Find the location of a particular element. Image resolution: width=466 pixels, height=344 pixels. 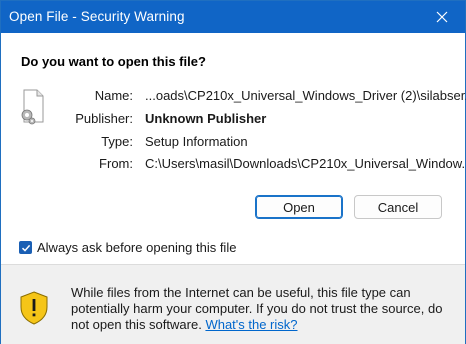

title-bar: Open File - Security Warning is located at coordinates (233, 17).